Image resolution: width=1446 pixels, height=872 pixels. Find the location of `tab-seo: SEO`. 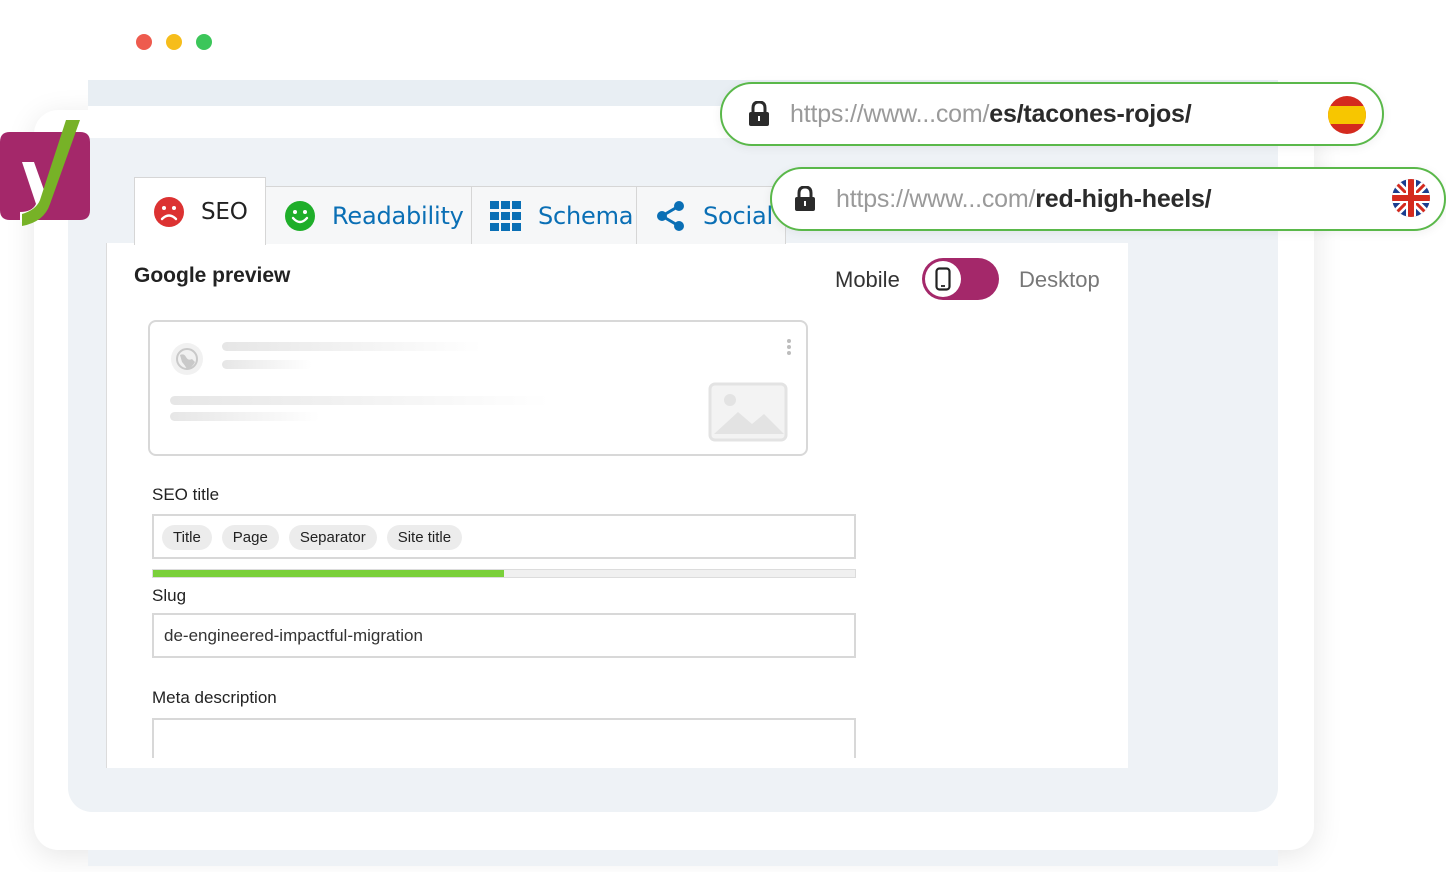

tab-seo: SEO is located at coordinates (200, 211).